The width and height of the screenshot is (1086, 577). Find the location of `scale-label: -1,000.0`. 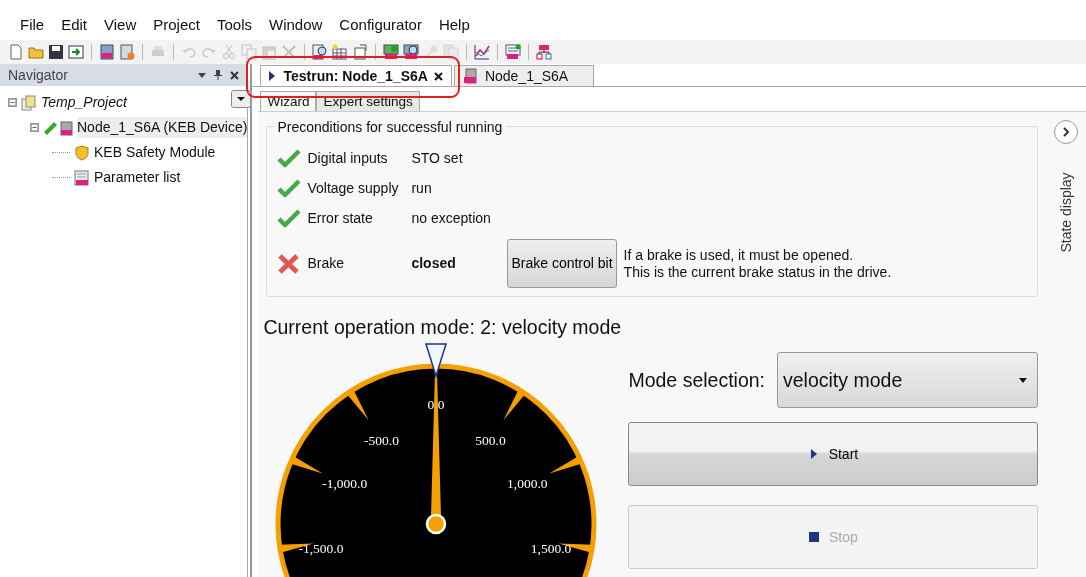

scale-label: -1,000.0 is located at coordinates (345, 484).